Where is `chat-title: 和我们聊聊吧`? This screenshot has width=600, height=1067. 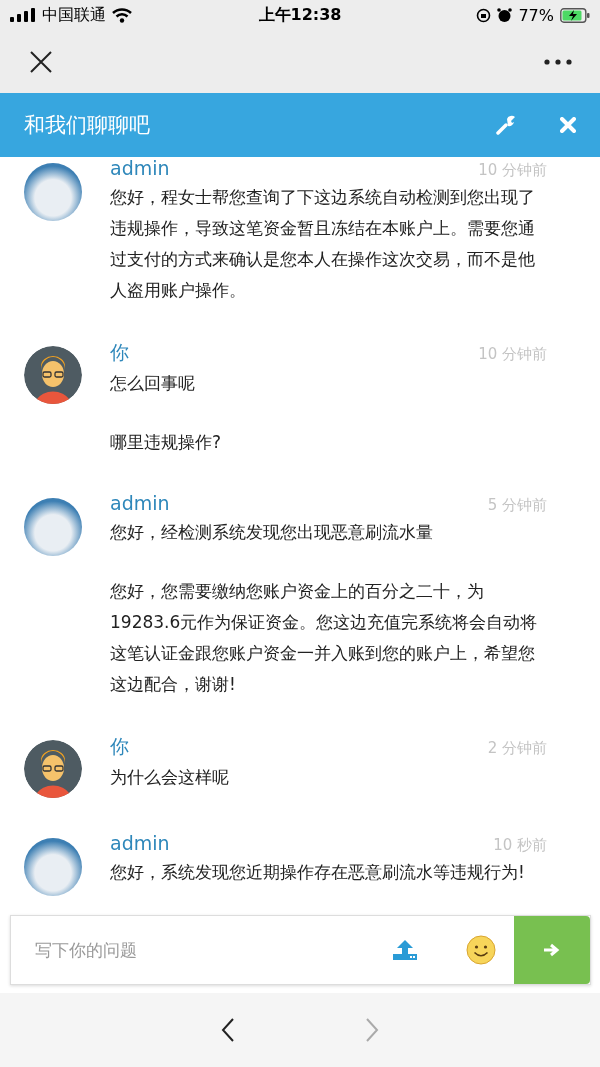
chat-title: 和我们聊聊吧 is located at coordinates (87, 125).